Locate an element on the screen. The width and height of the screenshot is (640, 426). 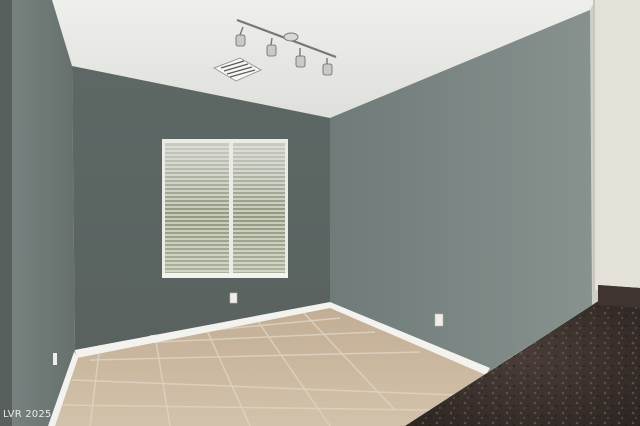
wall-outlet-back is located at coordinates (233, 298).